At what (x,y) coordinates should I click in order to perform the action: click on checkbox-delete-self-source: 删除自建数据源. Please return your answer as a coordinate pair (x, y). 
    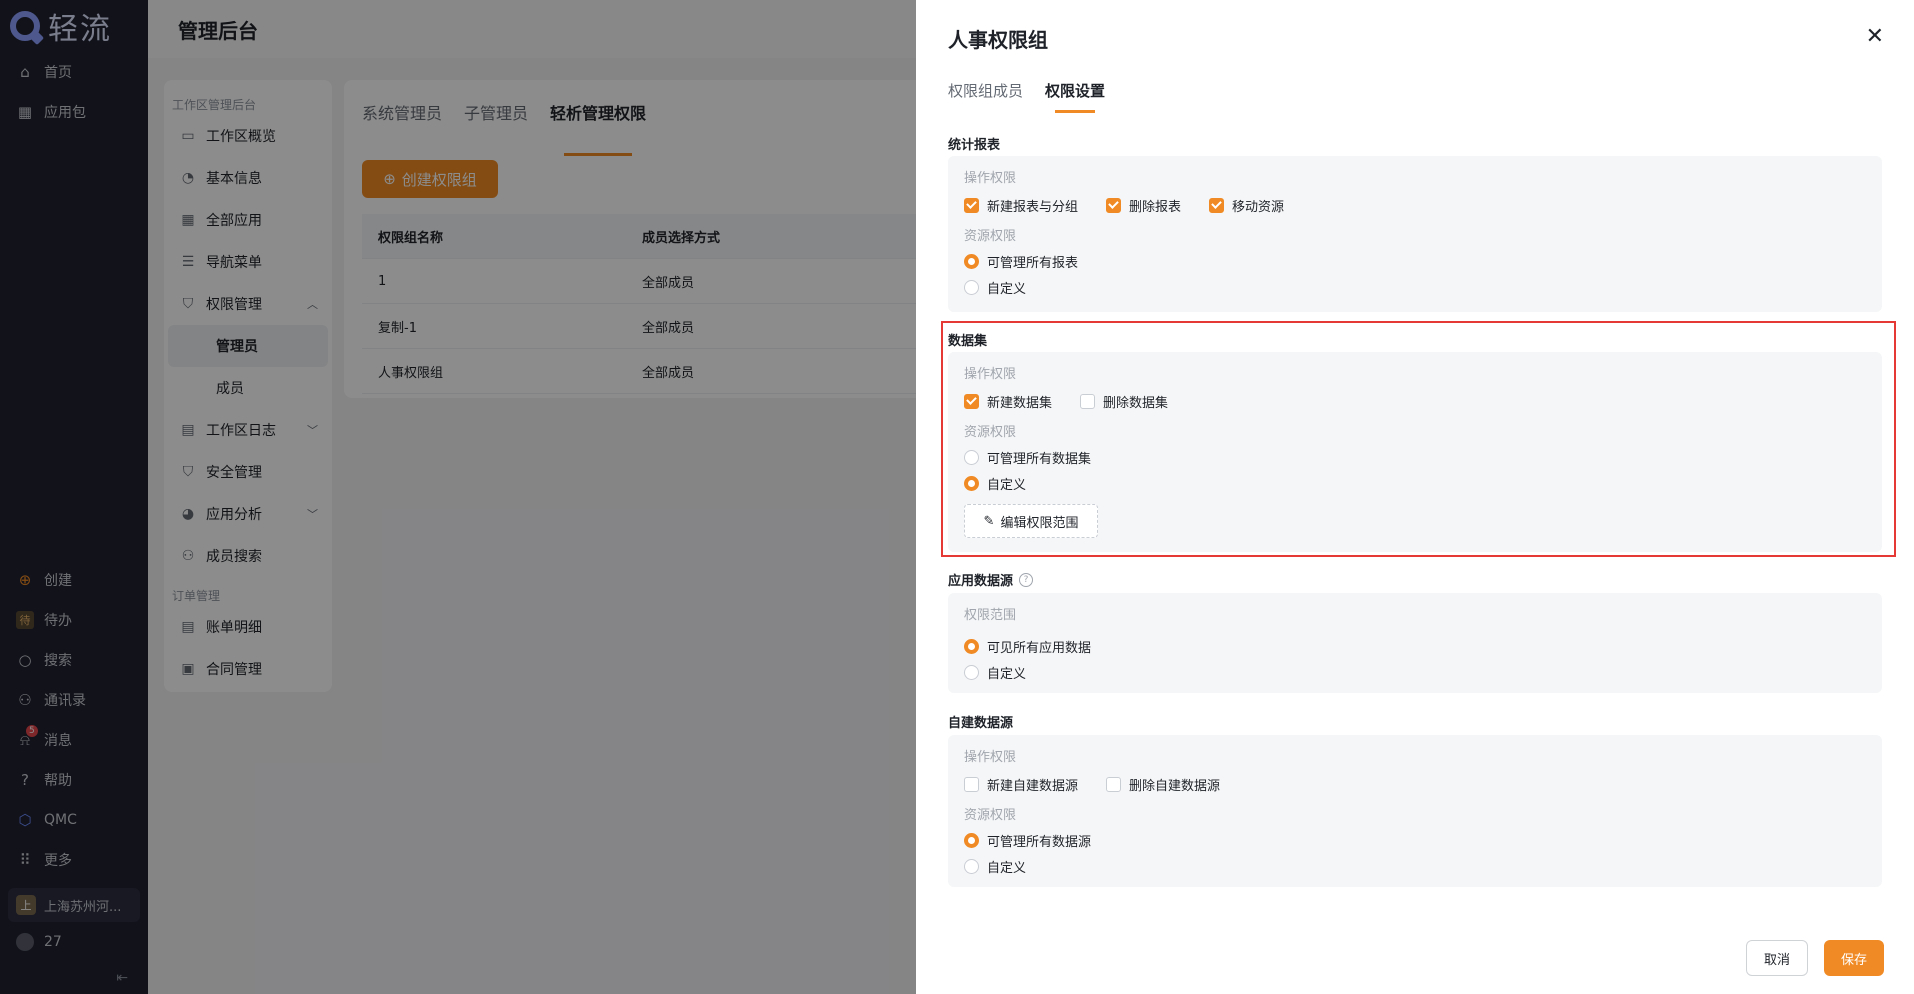
    Looking at the image, I should click on (1163, 784).